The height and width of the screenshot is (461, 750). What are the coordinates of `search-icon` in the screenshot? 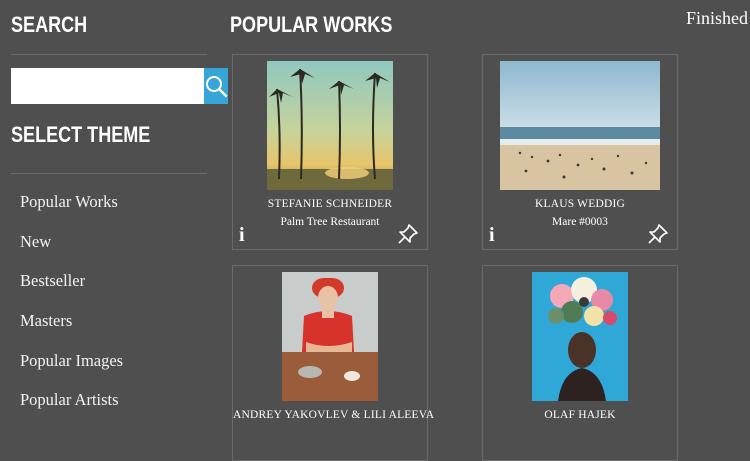 It's located at (217, 87).